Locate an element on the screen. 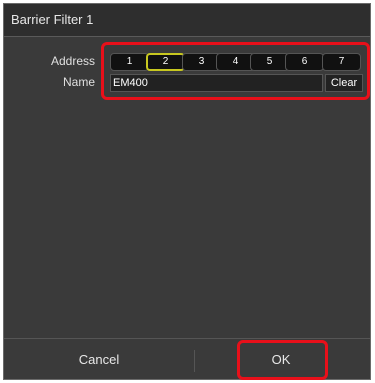 The width and height of the screenshot is (375, 383). address-label: Address is located at coordinates (72, 61).